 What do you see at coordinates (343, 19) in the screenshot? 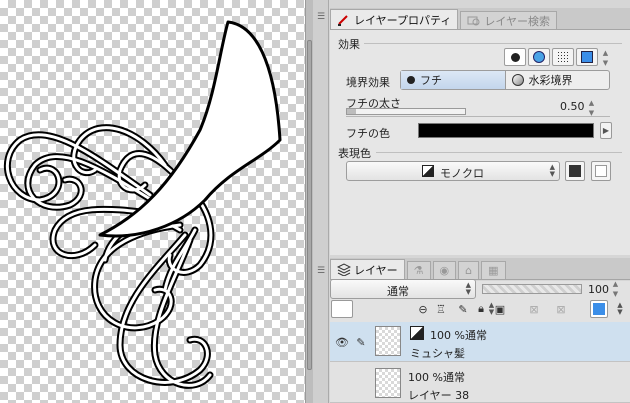
I see `brush-icon` at bounding box center [343, 19].